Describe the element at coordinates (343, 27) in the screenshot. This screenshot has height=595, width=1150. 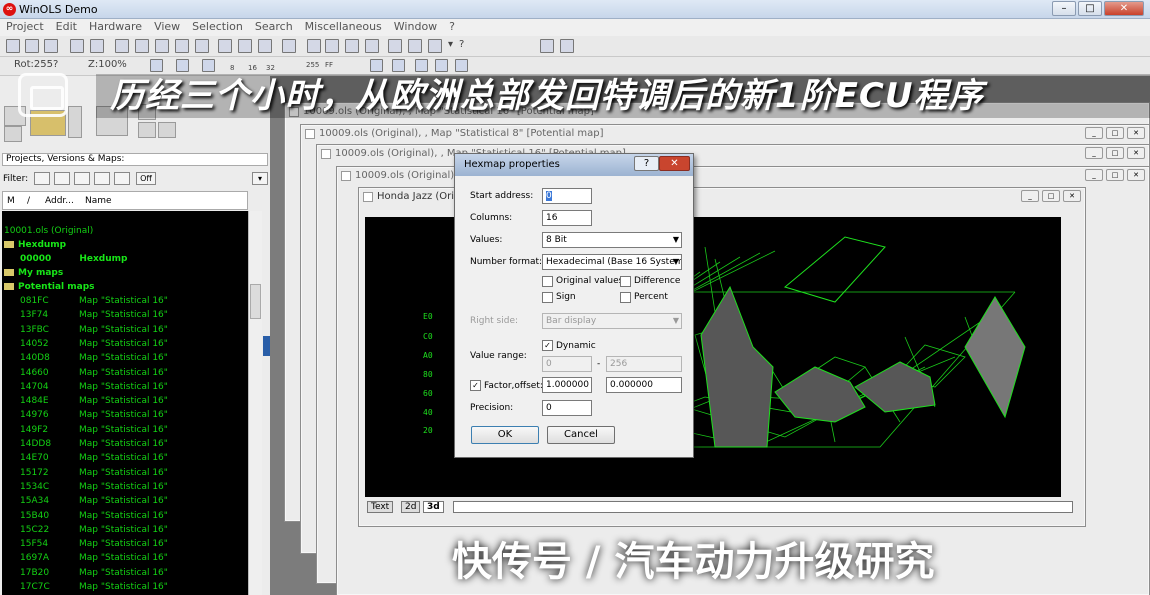
I see `menu-miscellaneous: Miscellaneous` at that location.